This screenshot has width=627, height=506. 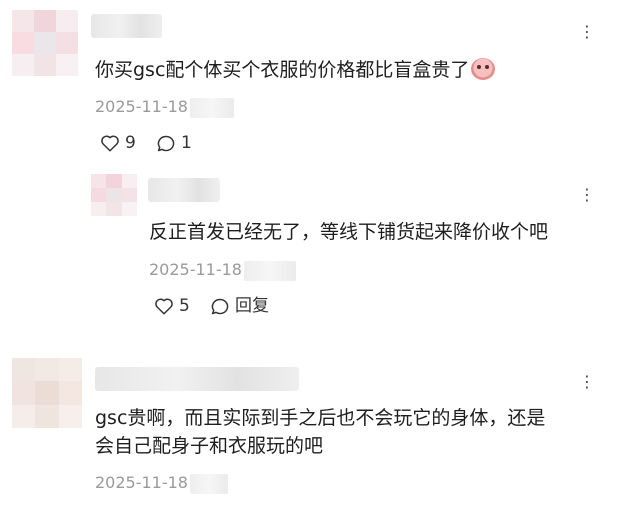 I want to click on reply-button: 1, so click(x=174, y=143).